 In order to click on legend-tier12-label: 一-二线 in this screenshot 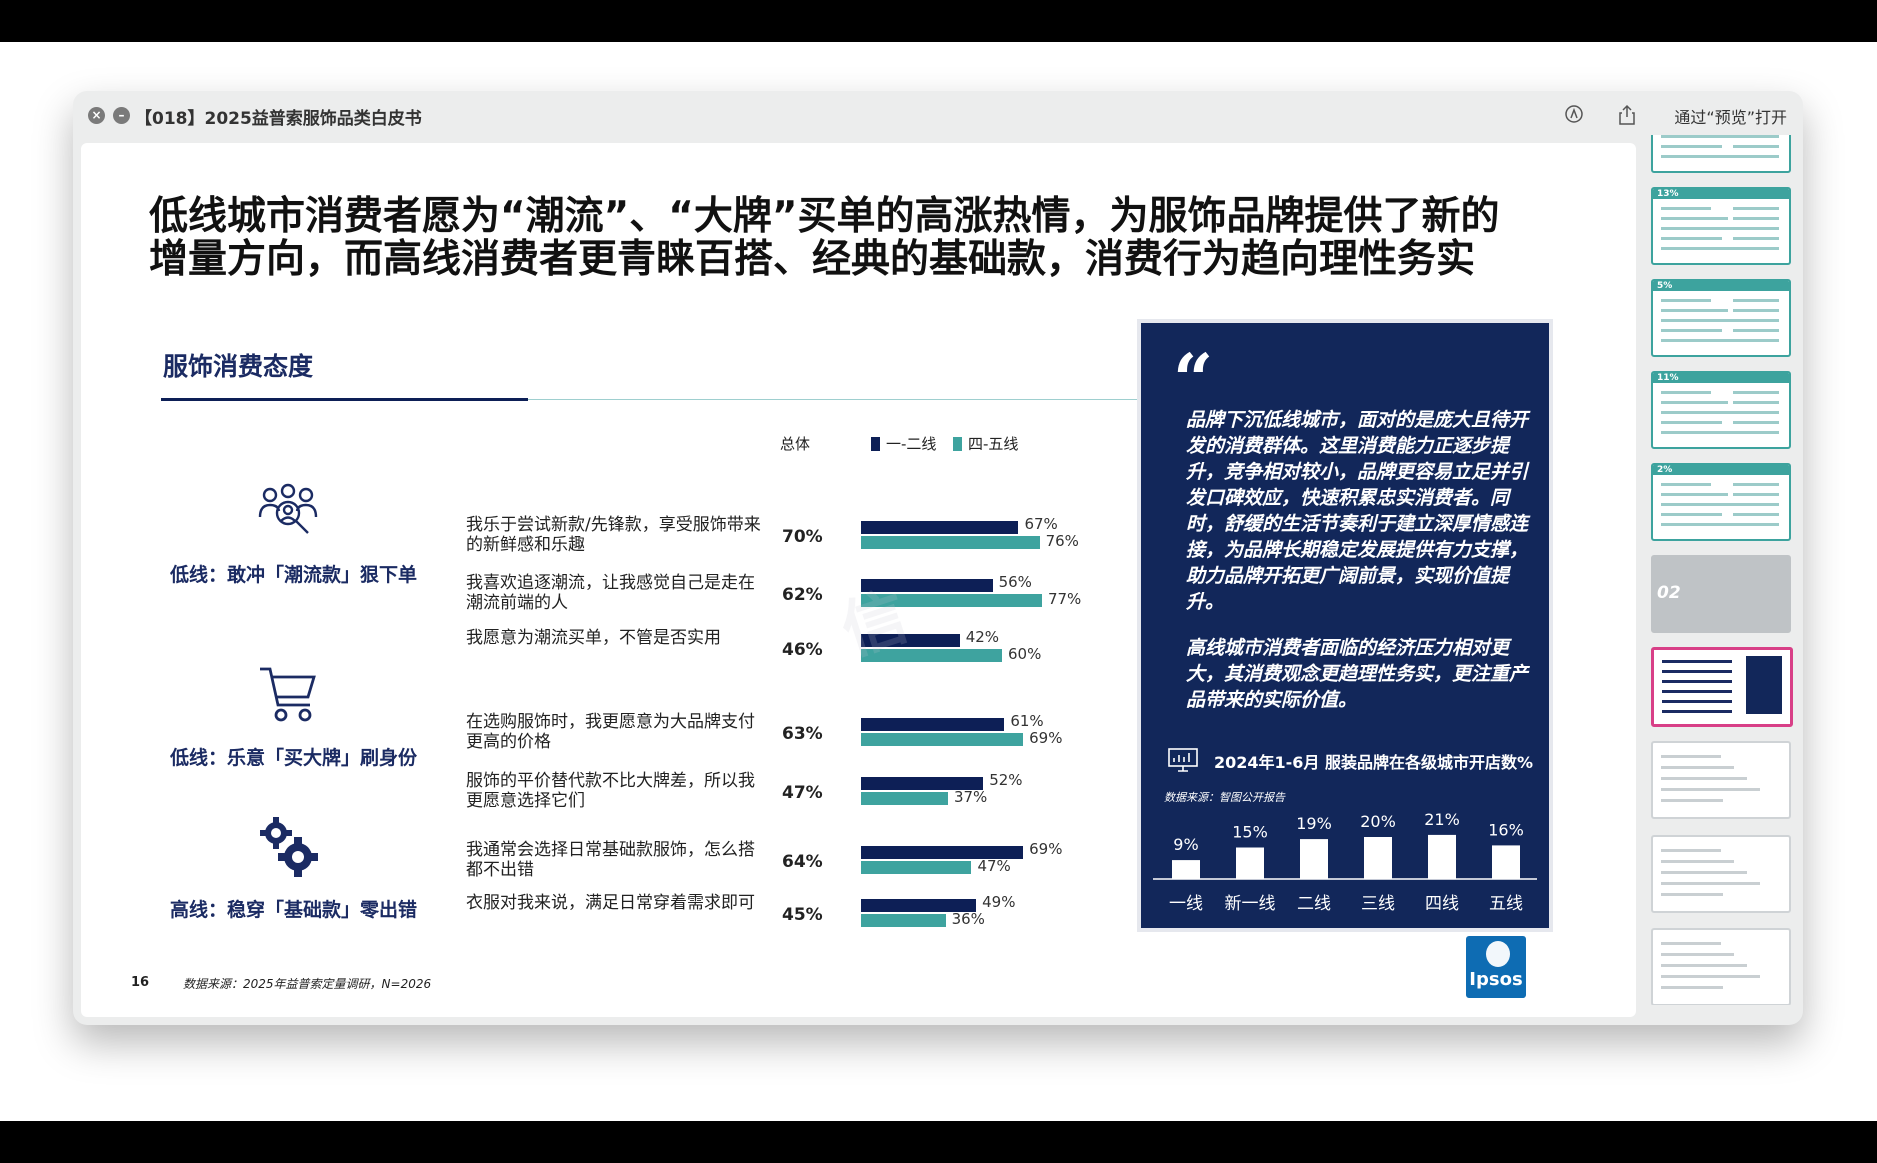, I will do `click(911, 444)`.